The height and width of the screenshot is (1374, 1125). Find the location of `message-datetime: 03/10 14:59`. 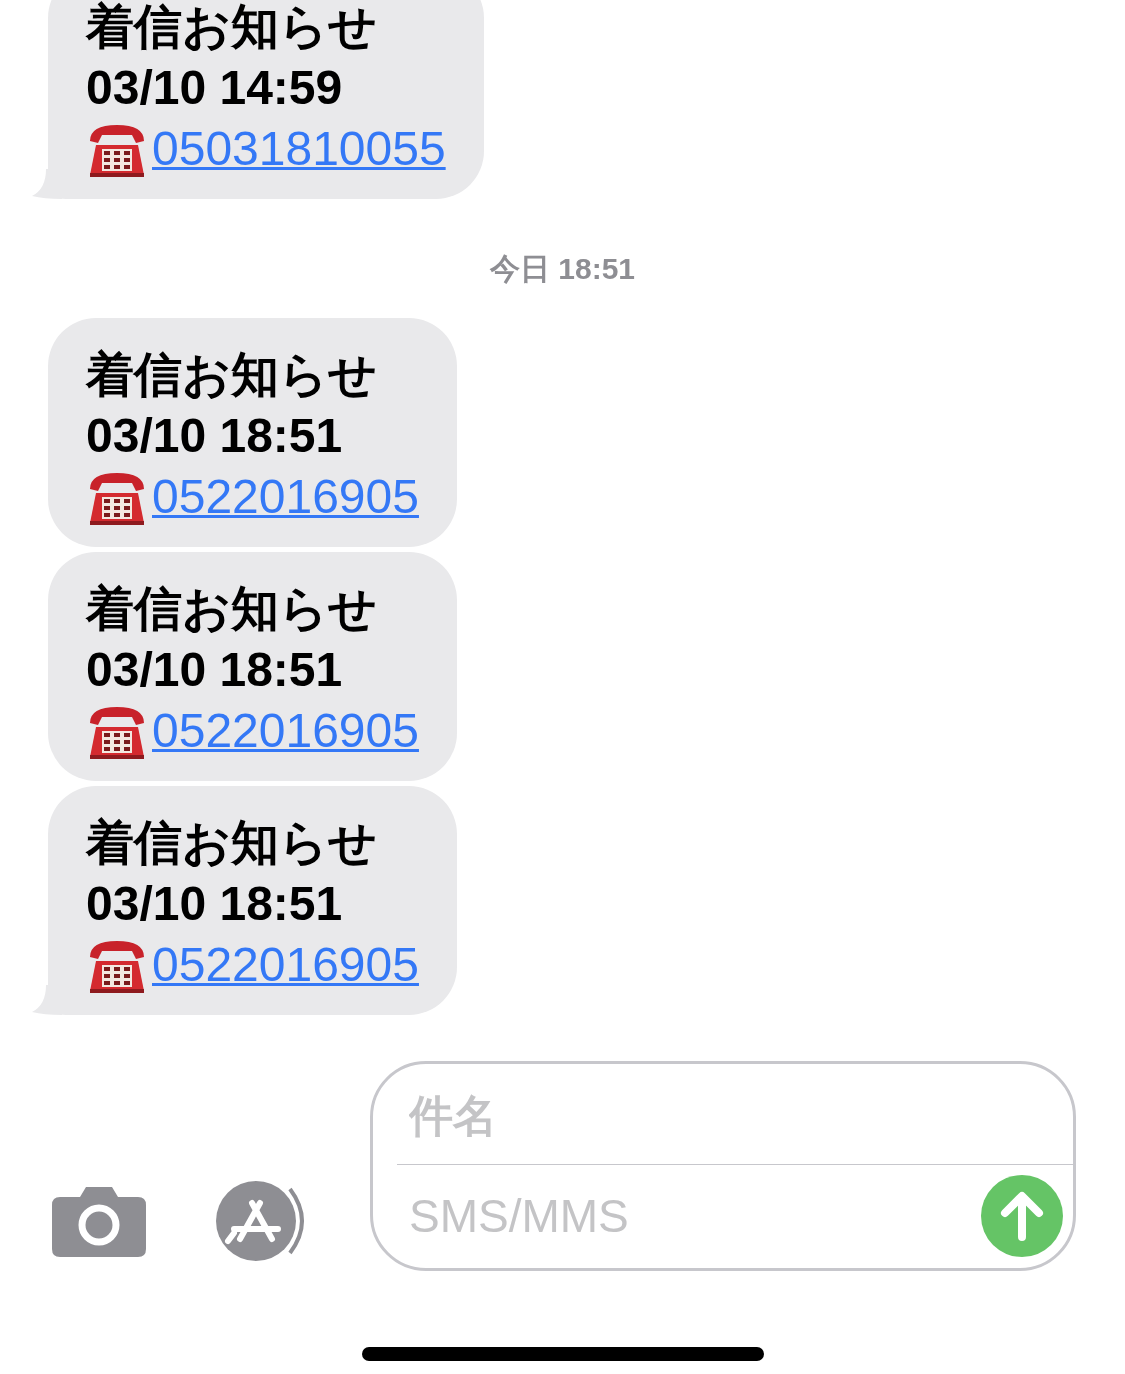

message-datetime: 03/10 14:59 is located at coordinates (215, 88).